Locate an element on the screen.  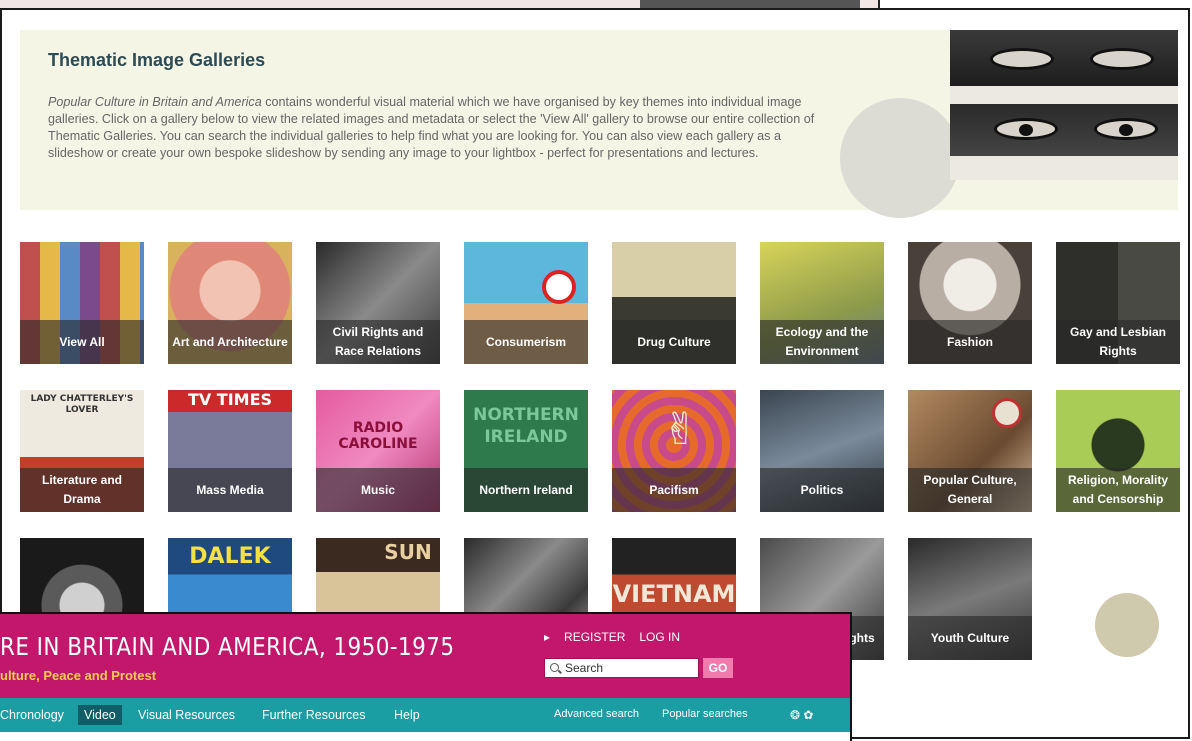
gallery-label: Ecology and the Environment is located at coordinates (822, 342).